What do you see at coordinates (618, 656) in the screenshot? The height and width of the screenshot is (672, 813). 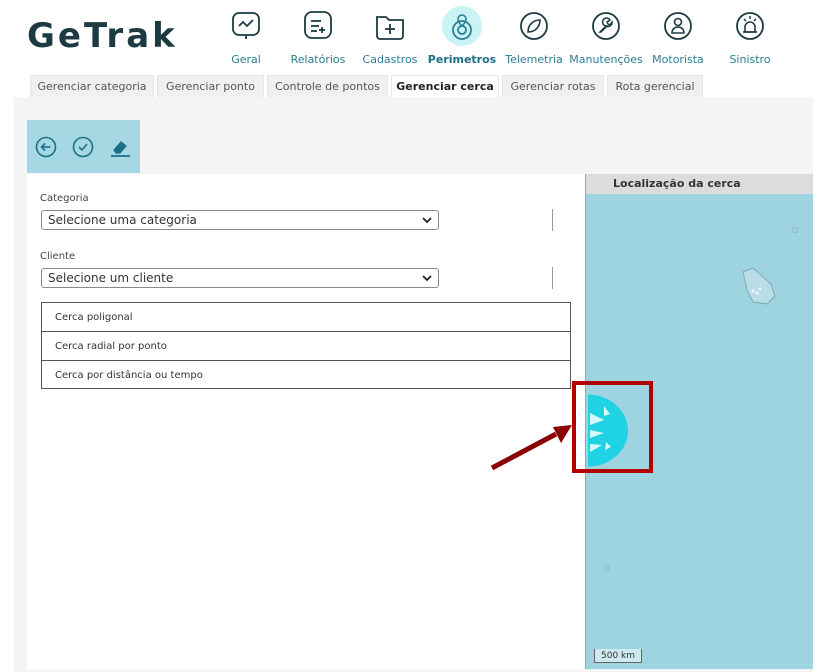 I see `map-scale: 500 km` at bounding box center [618, 656].